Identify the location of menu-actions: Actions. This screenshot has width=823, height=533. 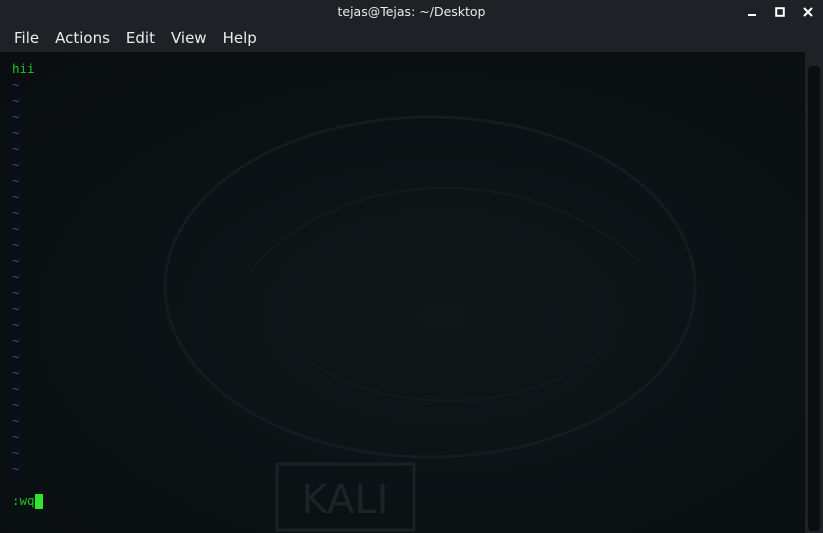
(82, 38).